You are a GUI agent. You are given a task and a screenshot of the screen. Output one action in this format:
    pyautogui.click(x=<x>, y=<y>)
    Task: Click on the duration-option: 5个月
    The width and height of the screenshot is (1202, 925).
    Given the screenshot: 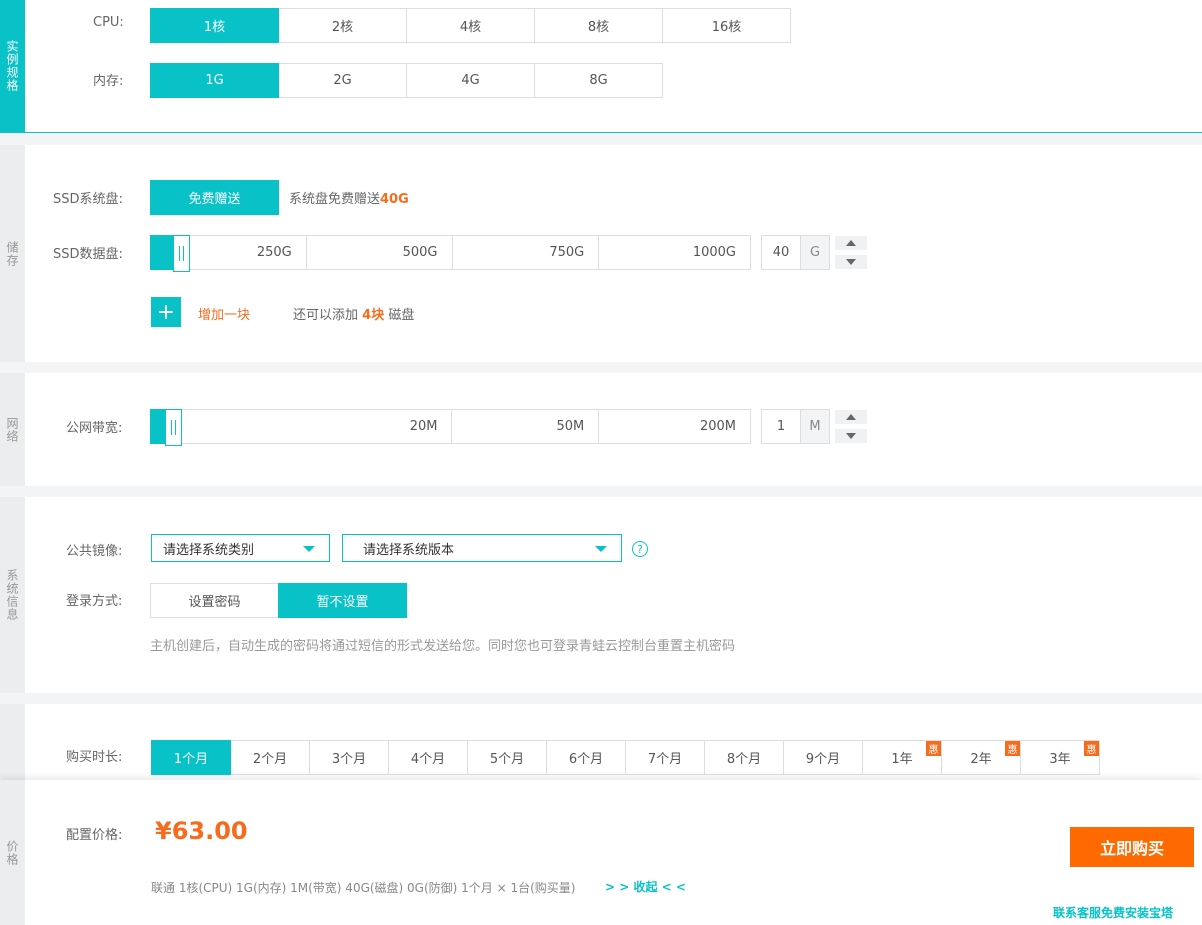 What is the action you would take?
    pyautogui.click(x=507, y=757)
    